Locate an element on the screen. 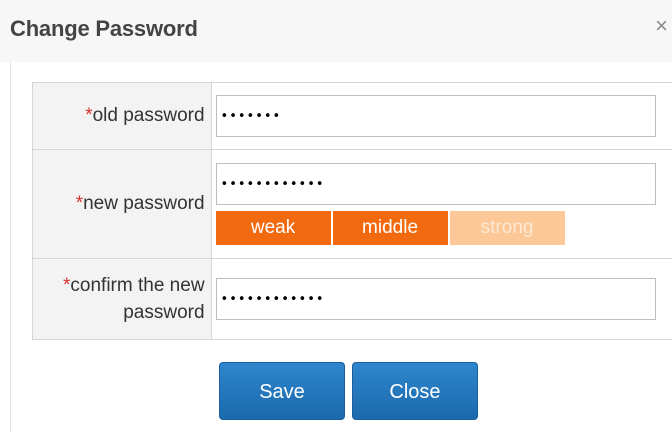  new-password-label: new password is located at coordinates (144, 203).